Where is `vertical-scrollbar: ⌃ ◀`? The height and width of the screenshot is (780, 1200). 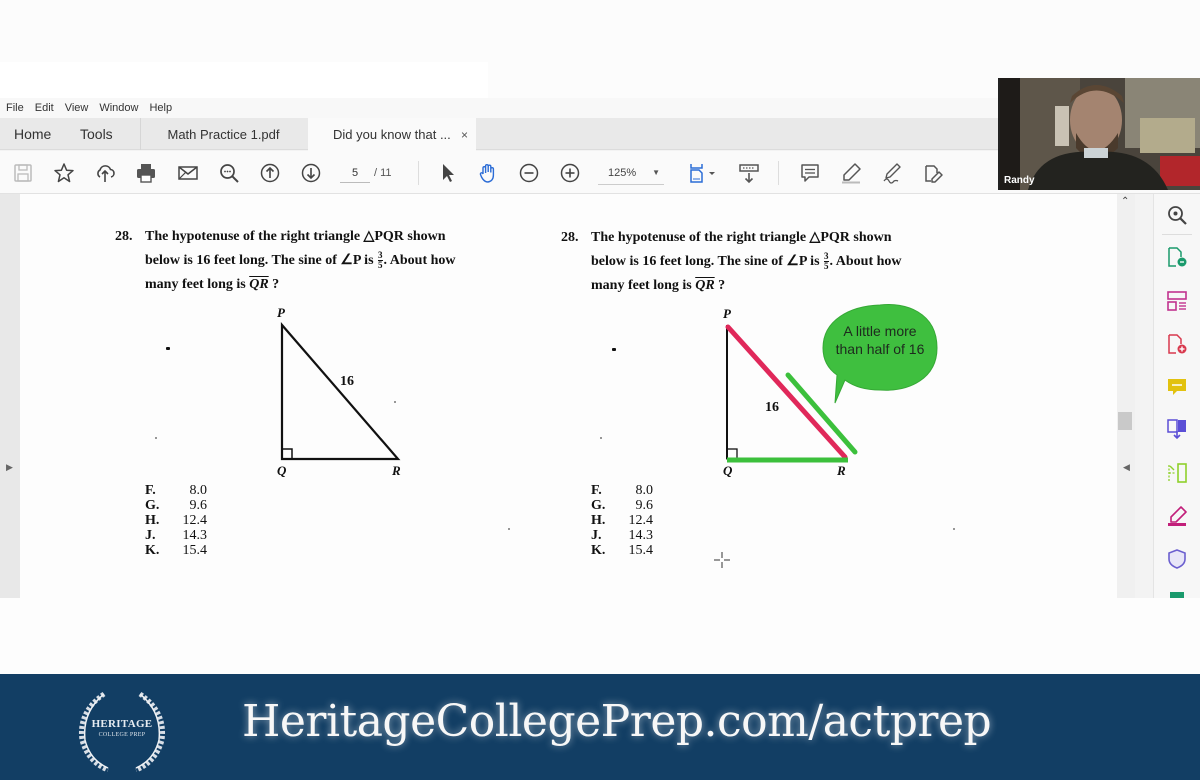
vertical-scrollbar: ⌃ ◀ is located at coordinates (1126, 396).